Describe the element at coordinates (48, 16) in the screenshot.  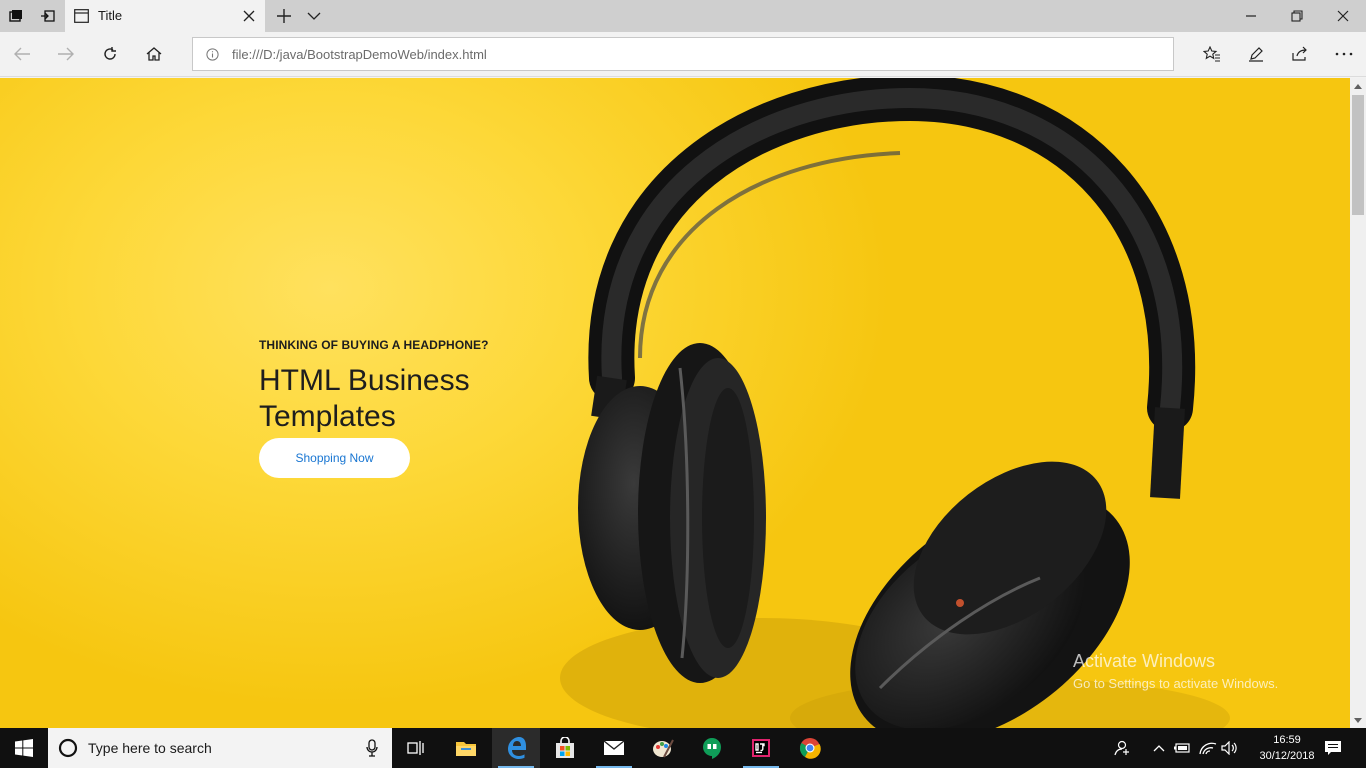
I see `set-tabs-aside-icon` at that location.